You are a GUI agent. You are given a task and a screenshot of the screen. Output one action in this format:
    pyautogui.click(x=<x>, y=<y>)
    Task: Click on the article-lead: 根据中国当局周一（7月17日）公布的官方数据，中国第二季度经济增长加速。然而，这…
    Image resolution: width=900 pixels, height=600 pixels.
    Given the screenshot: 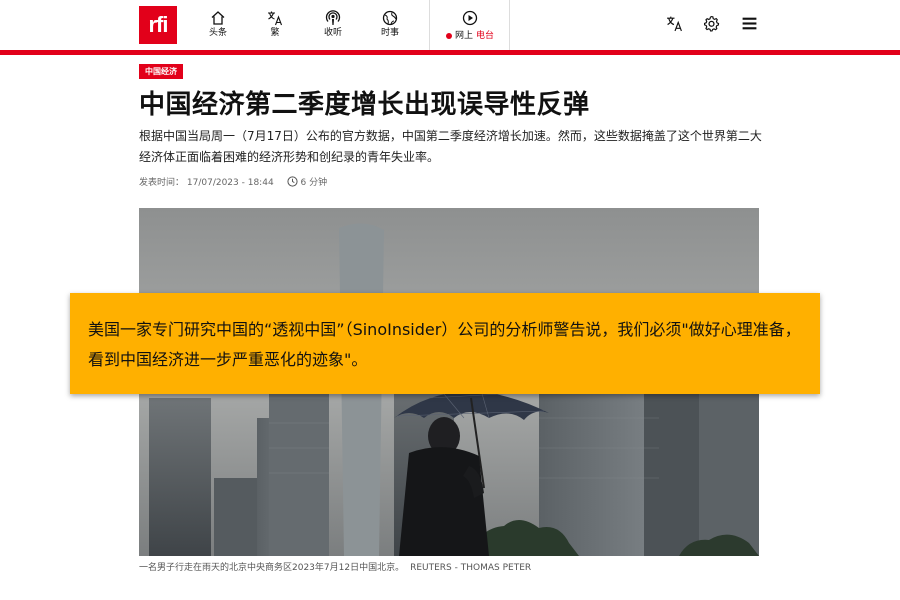 What is the action you would take?
    pyautogui.click(x=450, y=146)
    